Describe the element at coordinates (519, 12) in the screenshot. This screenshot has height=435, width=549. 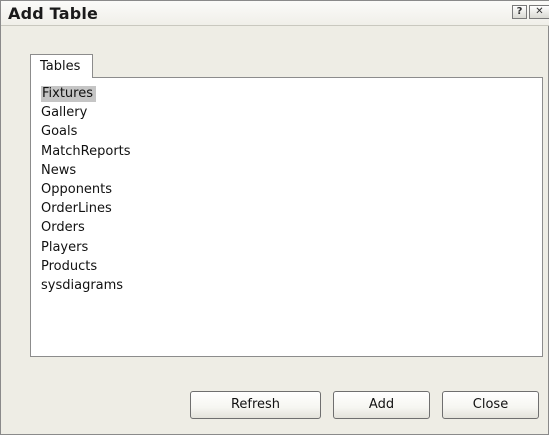
I see `help-icon: ?` at that location.